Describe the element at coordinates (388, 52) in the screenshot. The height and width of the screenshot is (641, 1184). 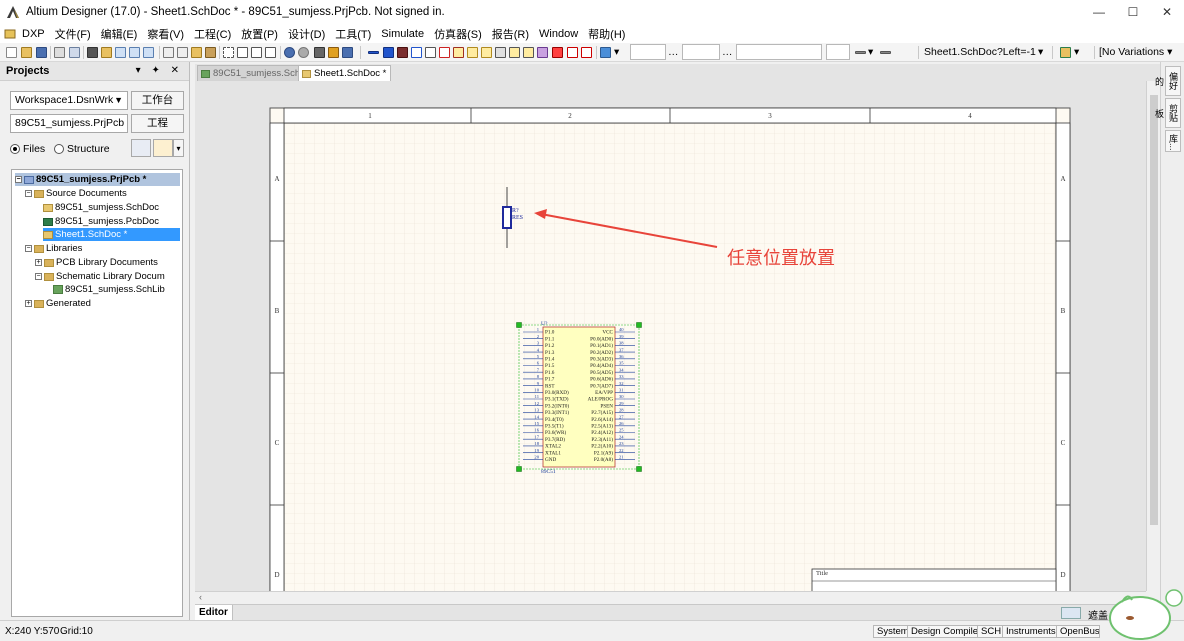
I see `place-bus-icon` at that location.